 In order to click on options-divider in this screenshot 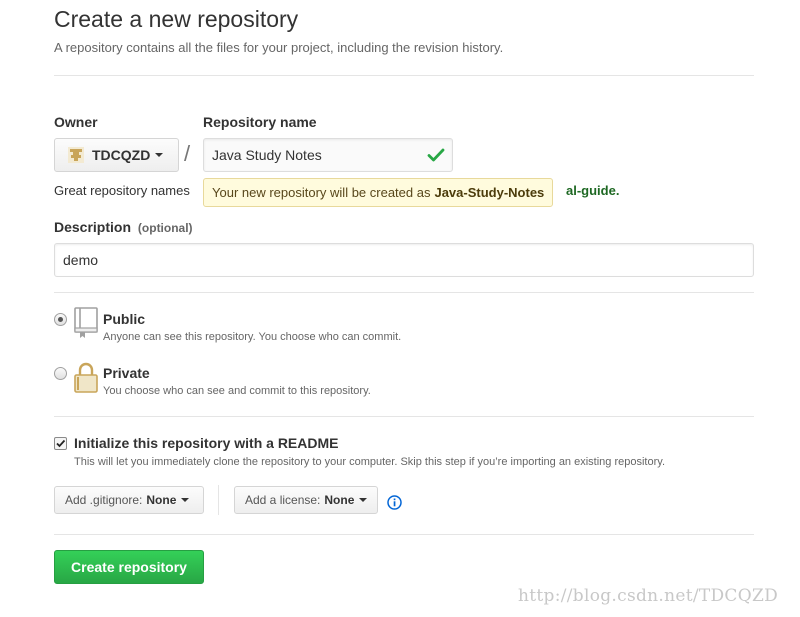, I will do `click(404, 534)`.